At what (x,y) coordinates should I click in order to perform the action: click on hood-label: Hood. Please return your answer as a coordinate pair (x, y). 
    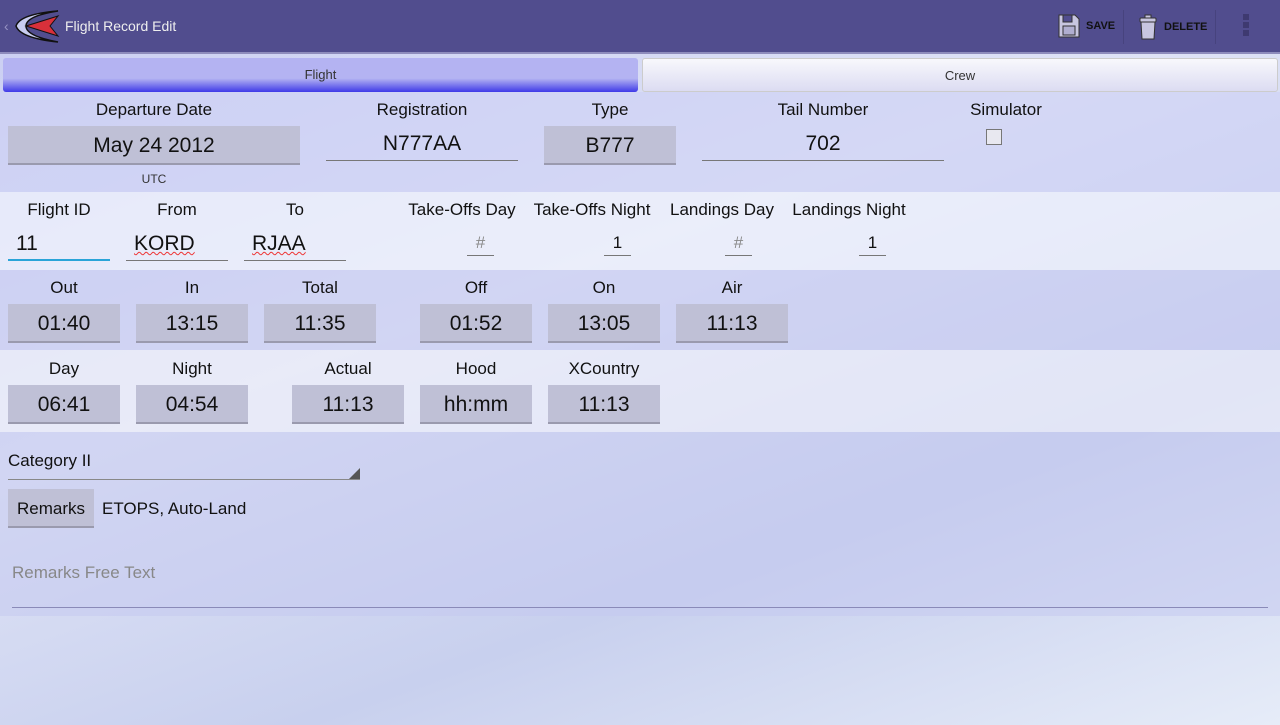
    Looking at the image, I should click on (476, 368).